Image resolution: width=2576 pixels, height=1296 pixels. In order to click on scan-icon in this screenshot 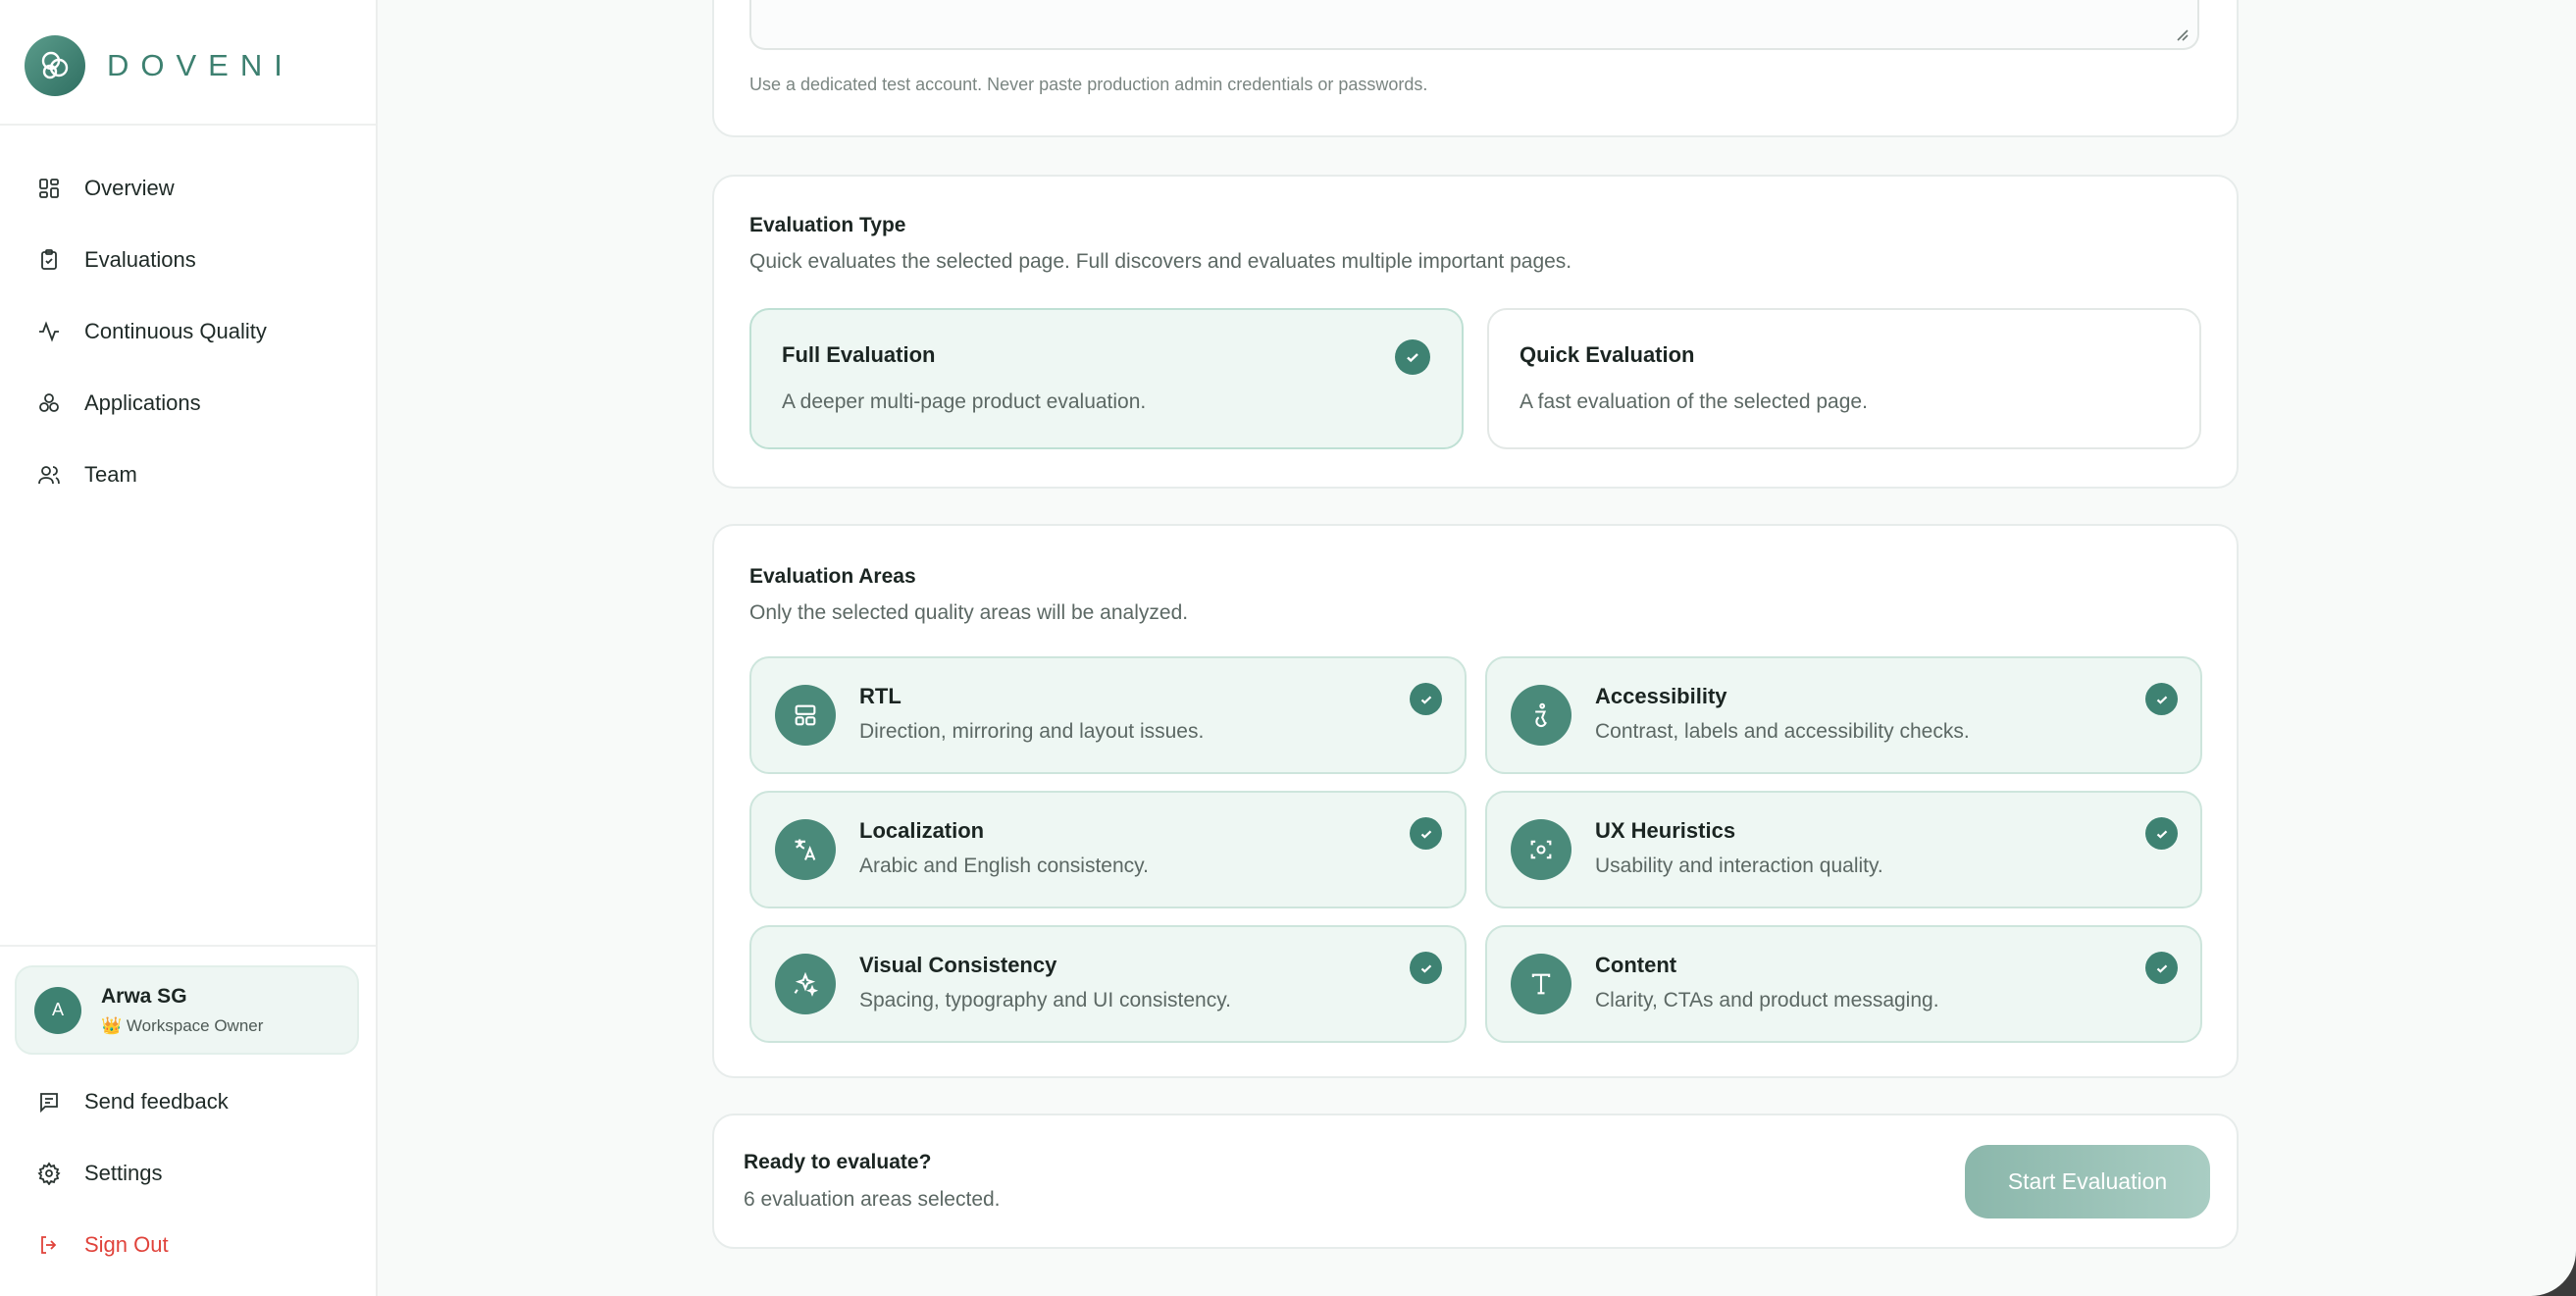, I will do `click(1541, 849)`.